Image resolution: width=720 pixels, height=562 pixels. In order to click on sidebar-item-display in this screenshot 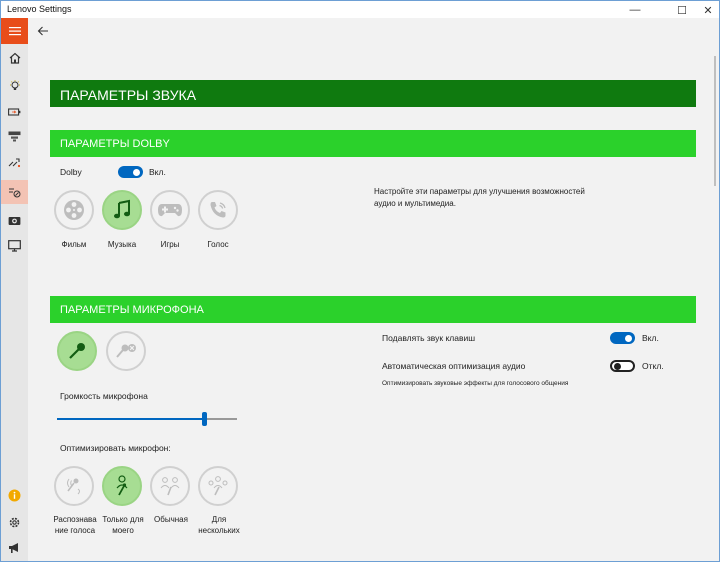, I will do `click(14, 246)`.